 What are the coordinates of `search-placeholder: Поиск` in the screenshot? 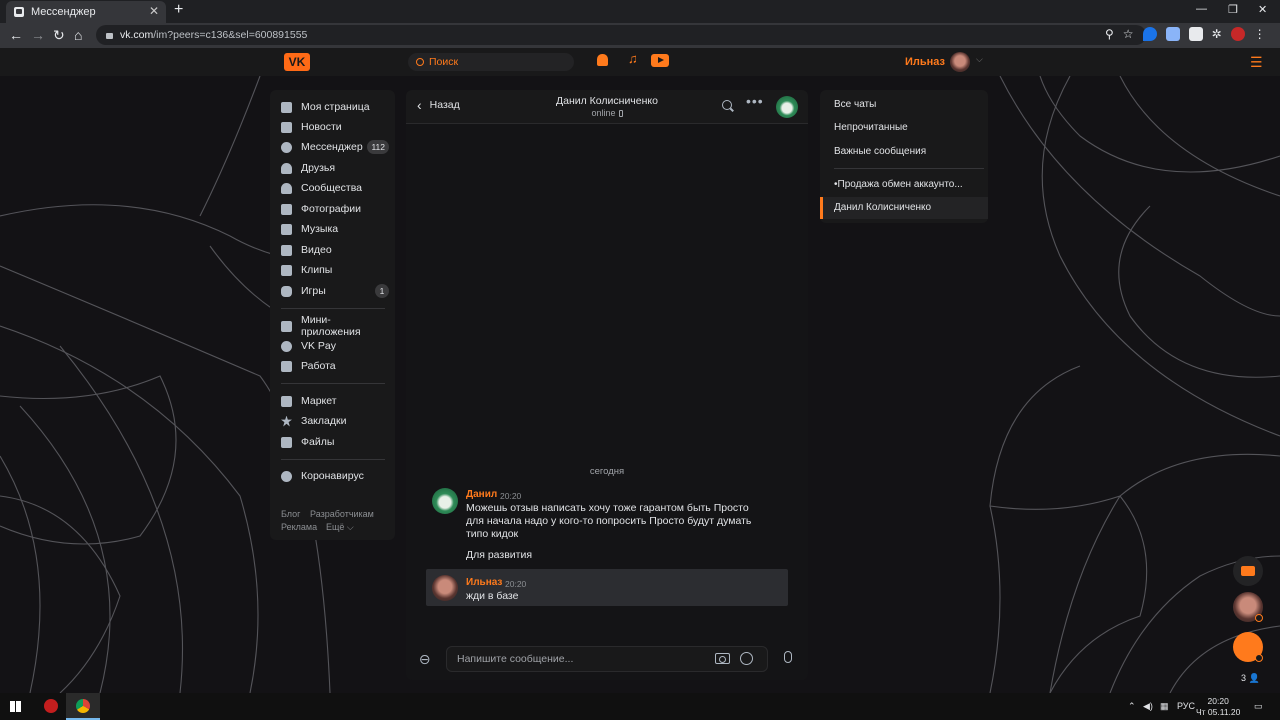 It's located at (444, 62).